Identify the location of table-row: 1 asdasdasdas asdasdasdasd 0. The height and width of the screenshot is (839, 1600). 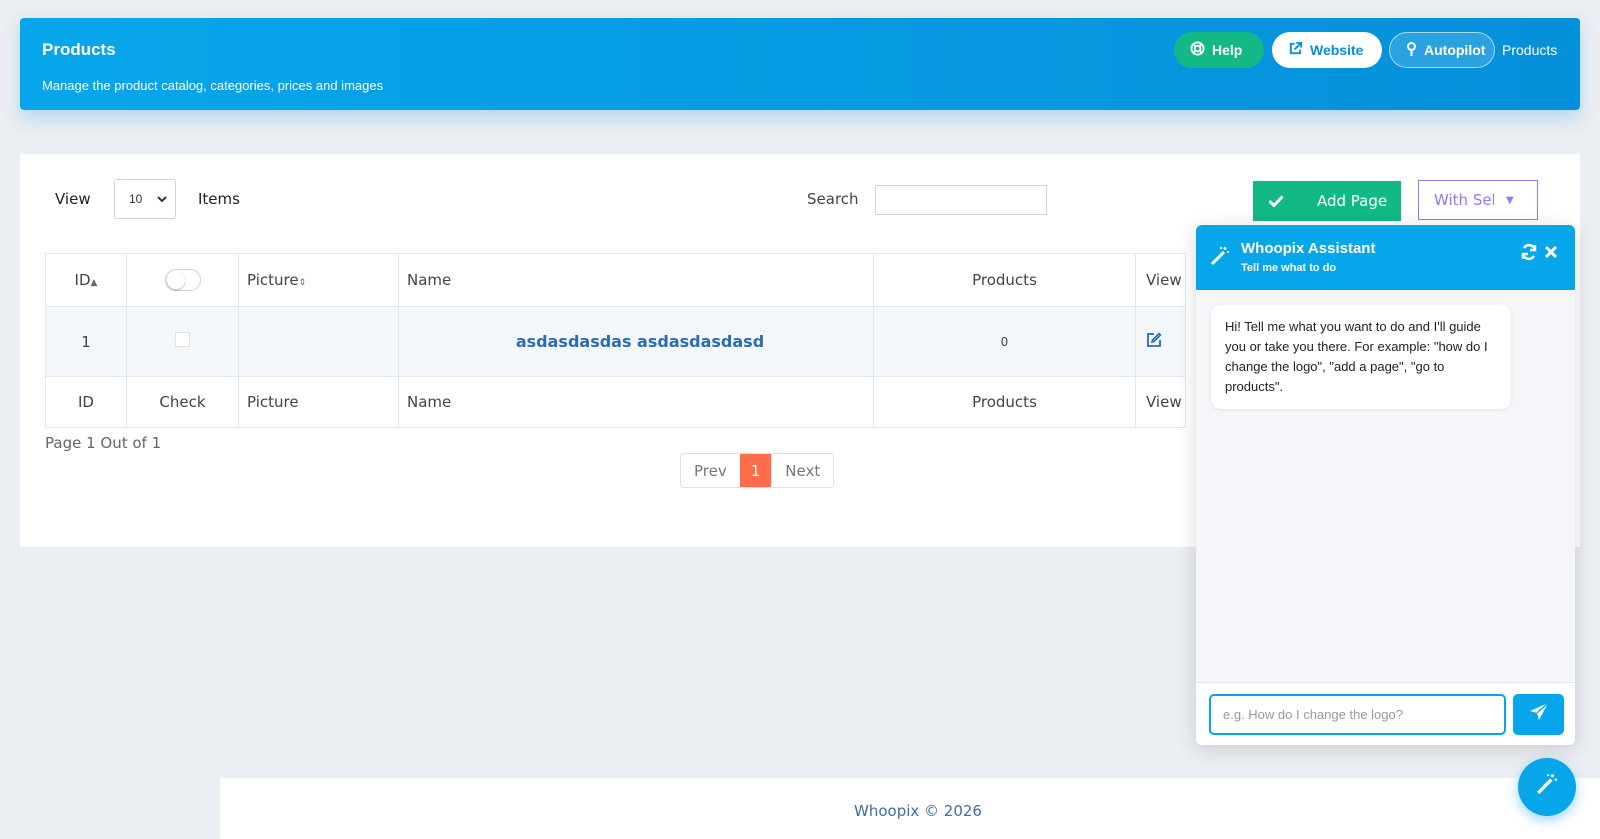
(615, 341).